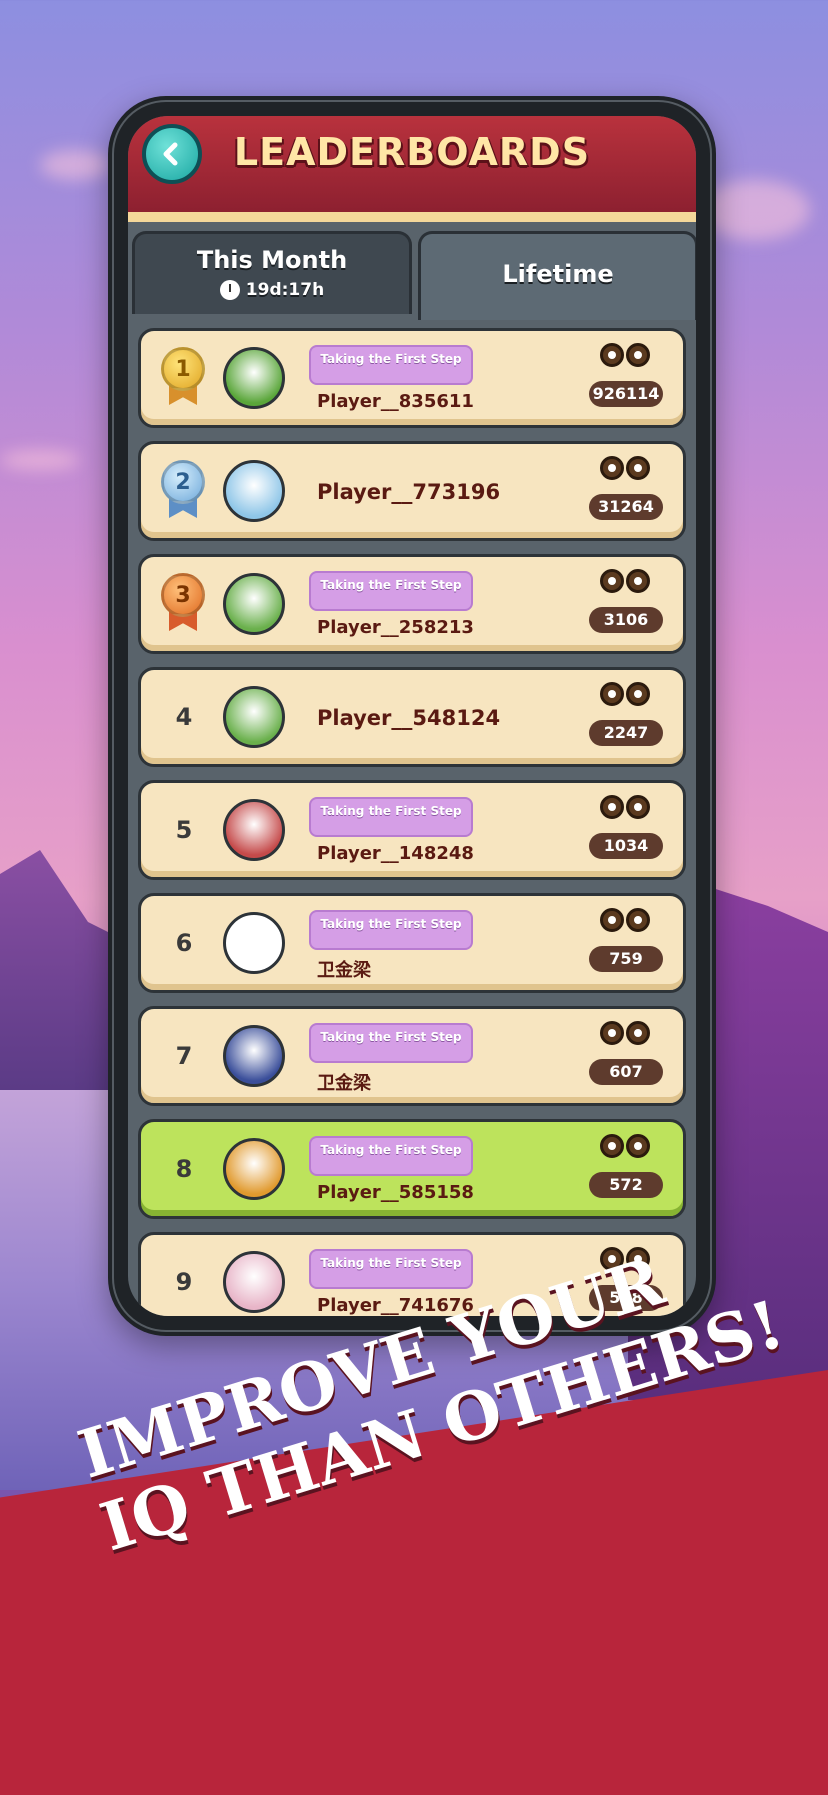  I want to click on header-bar: LEADERBOARDS, so click(412, 169).